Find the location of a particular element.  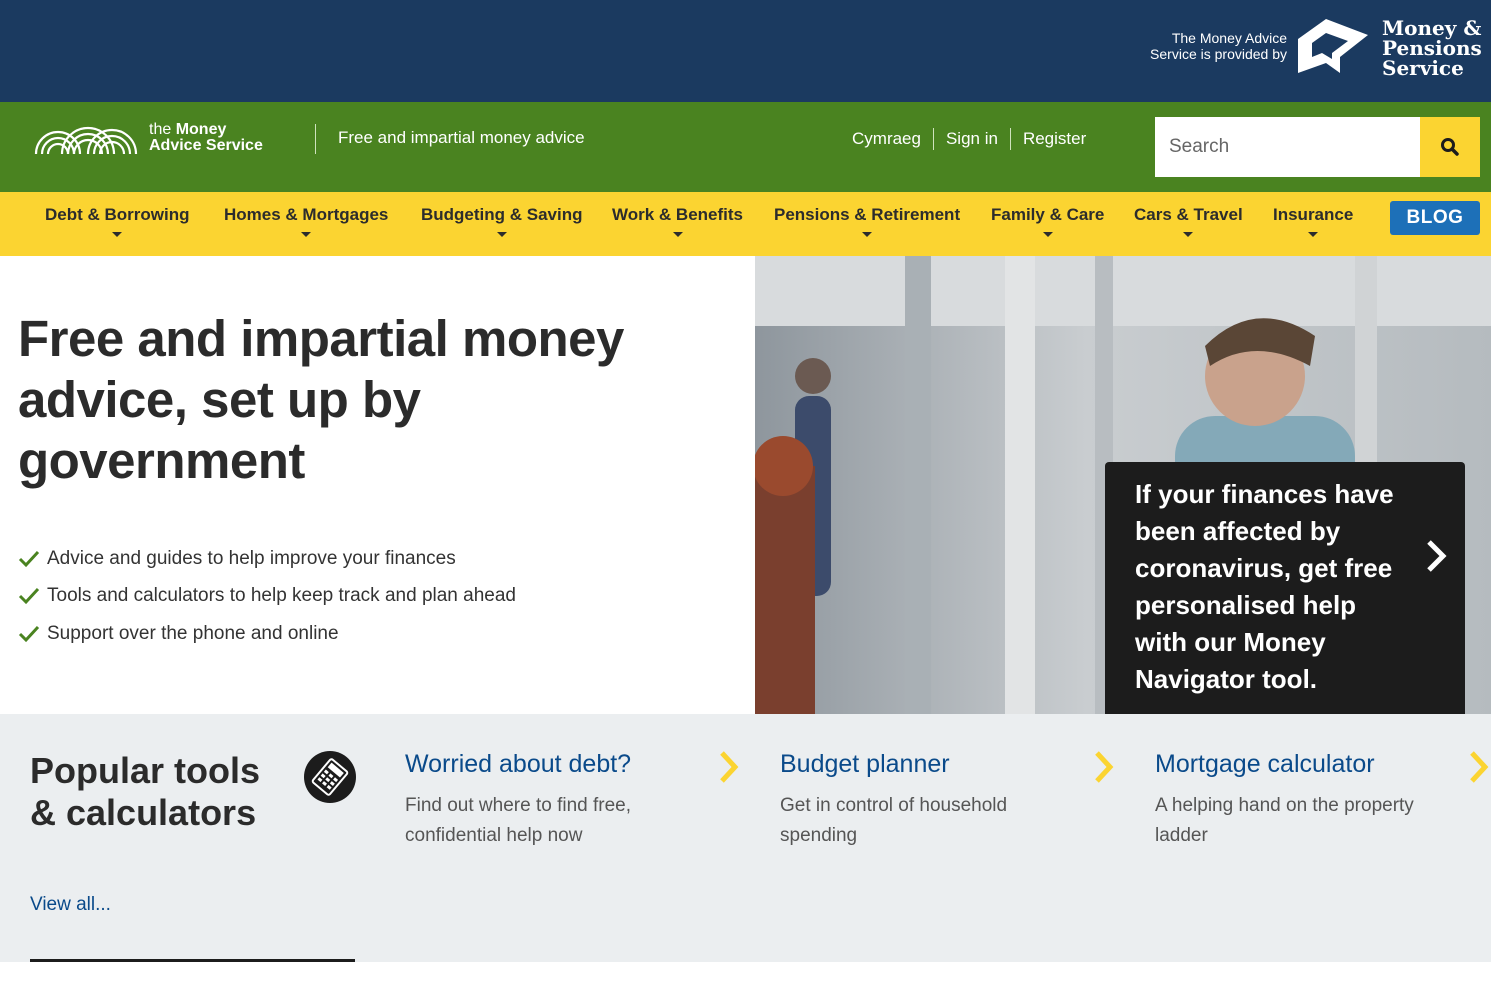

rainbow-arcs-icon is located at coordinates (86, 140).